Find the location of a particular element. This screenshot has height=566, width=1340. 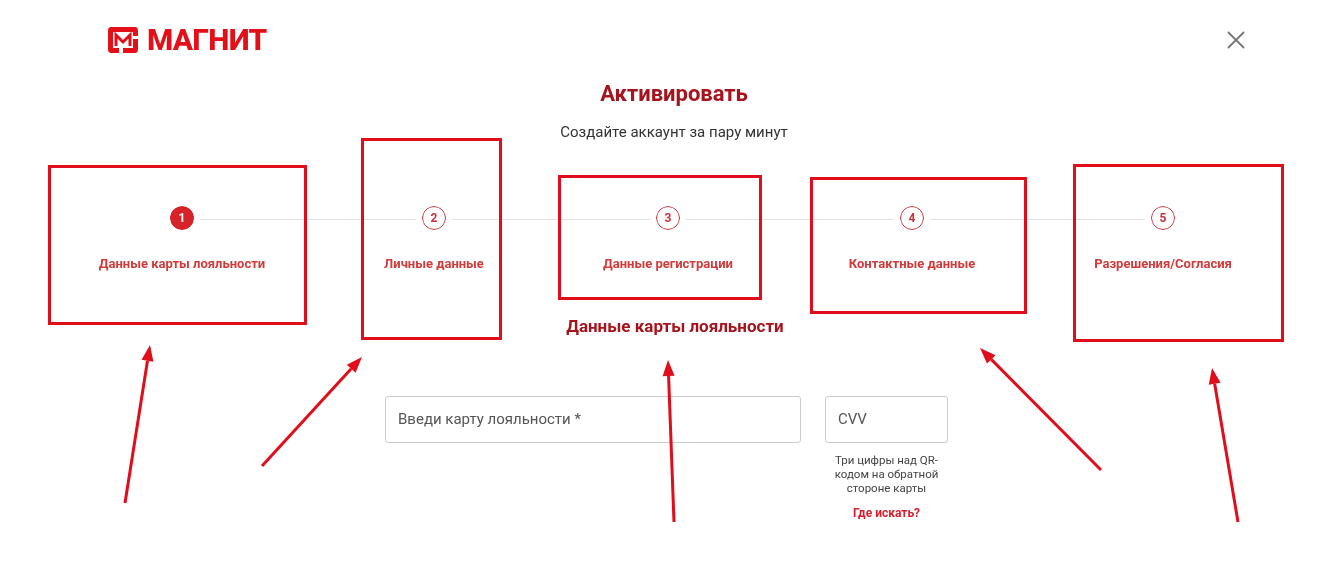

subtitle: Создайте аккаунт за пару минут is located at coordinates (674, 132).